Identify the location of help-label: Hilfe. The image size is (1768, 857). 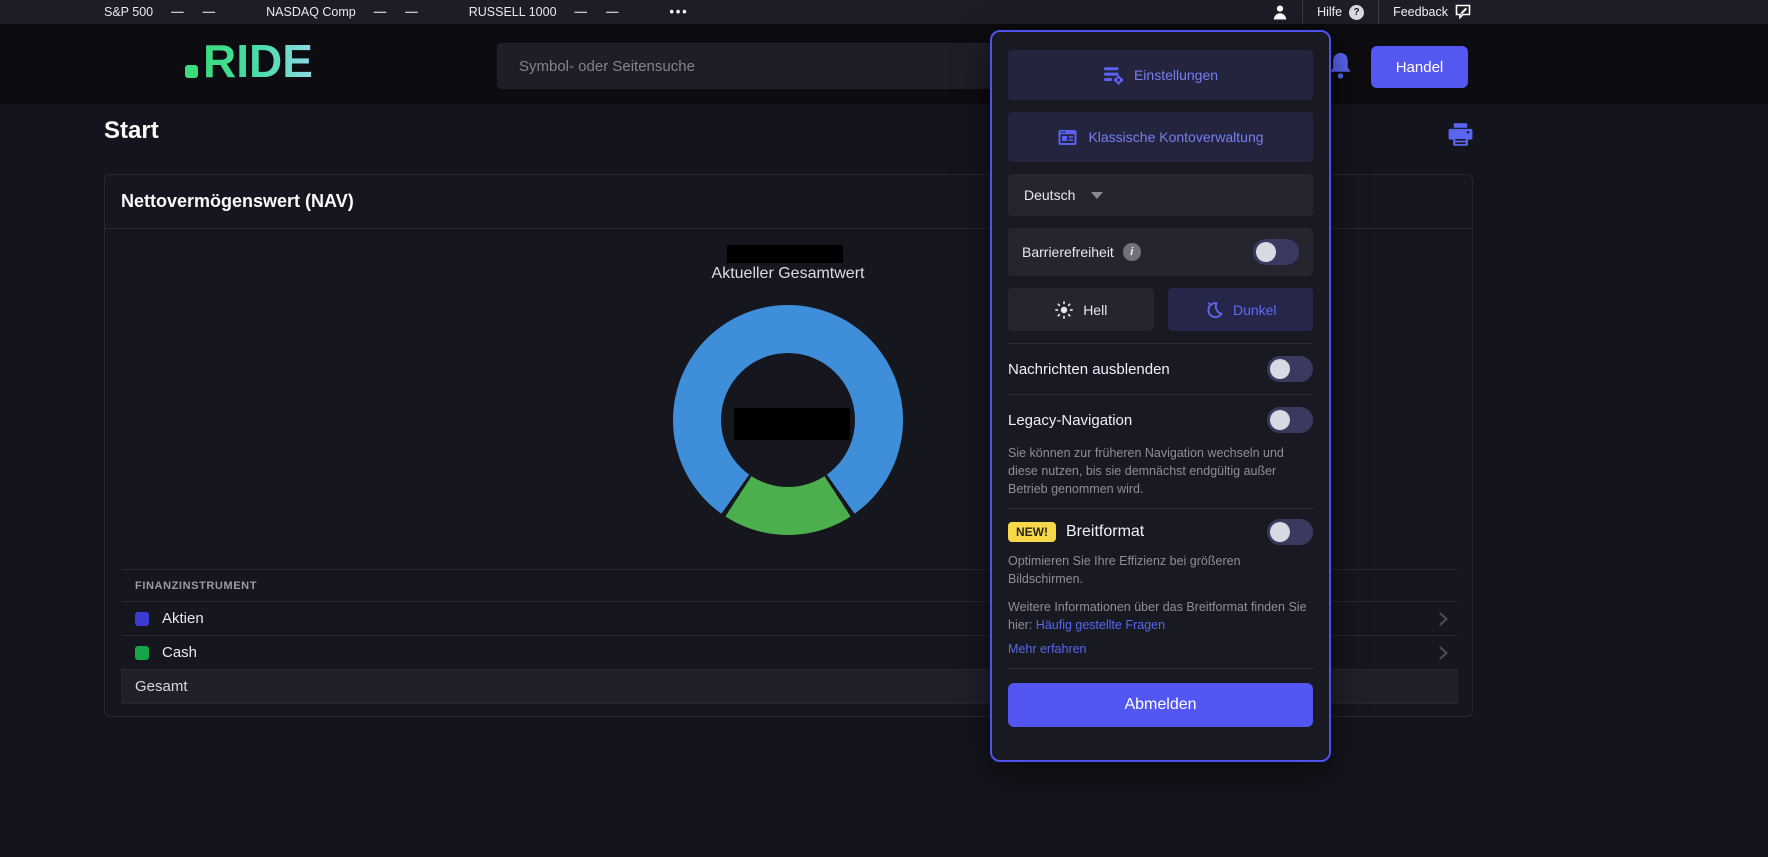
(1330, 12).